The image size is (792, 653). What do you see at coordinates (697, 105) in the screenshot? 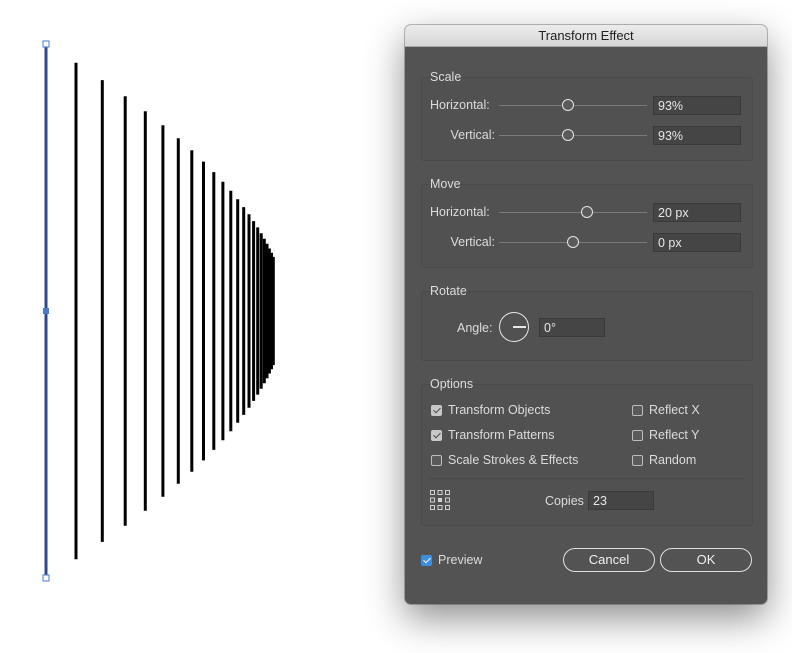
I see `scale-horizontal-field: 93%` at bounding box center [697, 105].